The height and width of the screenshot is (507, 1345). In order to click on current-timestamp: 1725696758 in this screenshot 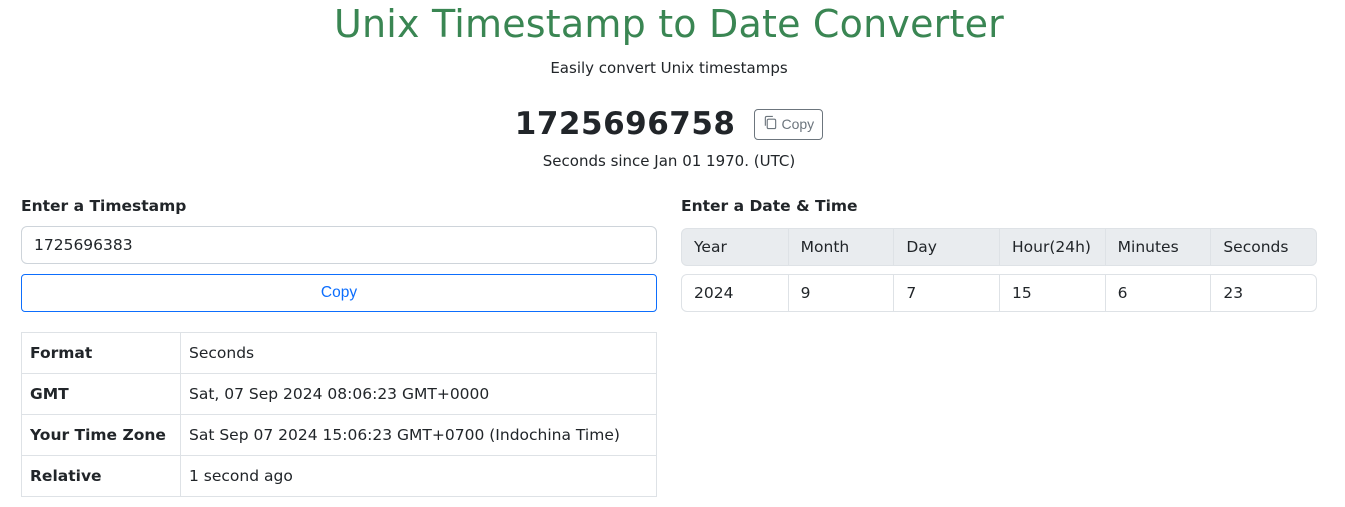, I will do `click(625, 124)`.